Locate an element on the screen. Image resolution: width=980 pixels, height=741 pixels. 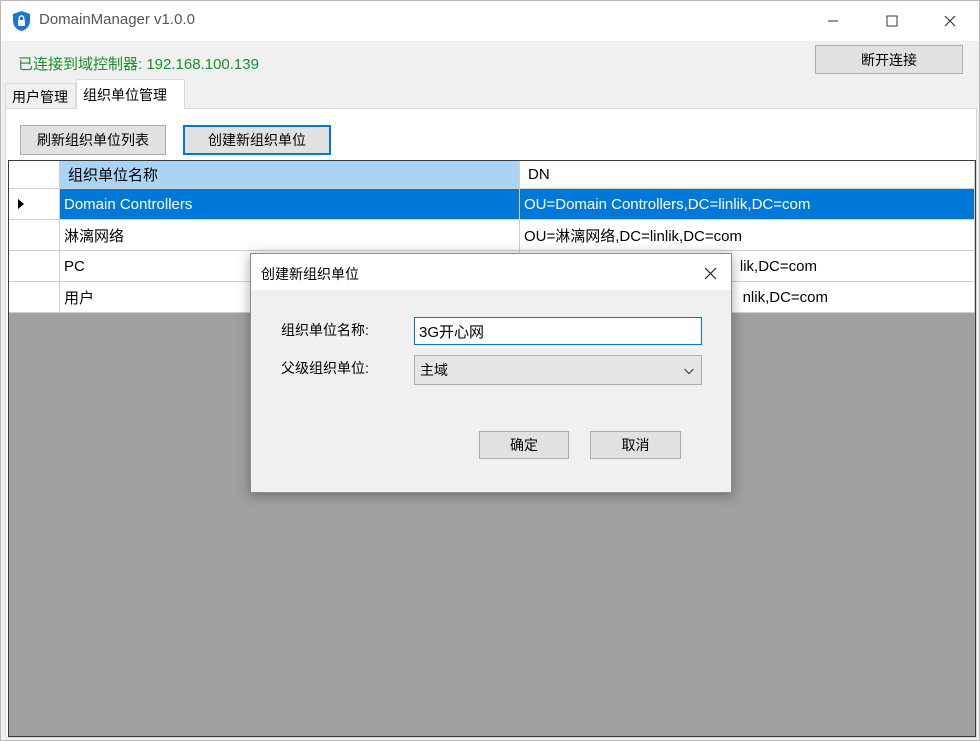
tab-user-management: 用户管理 is located at coordinates (40, 96).